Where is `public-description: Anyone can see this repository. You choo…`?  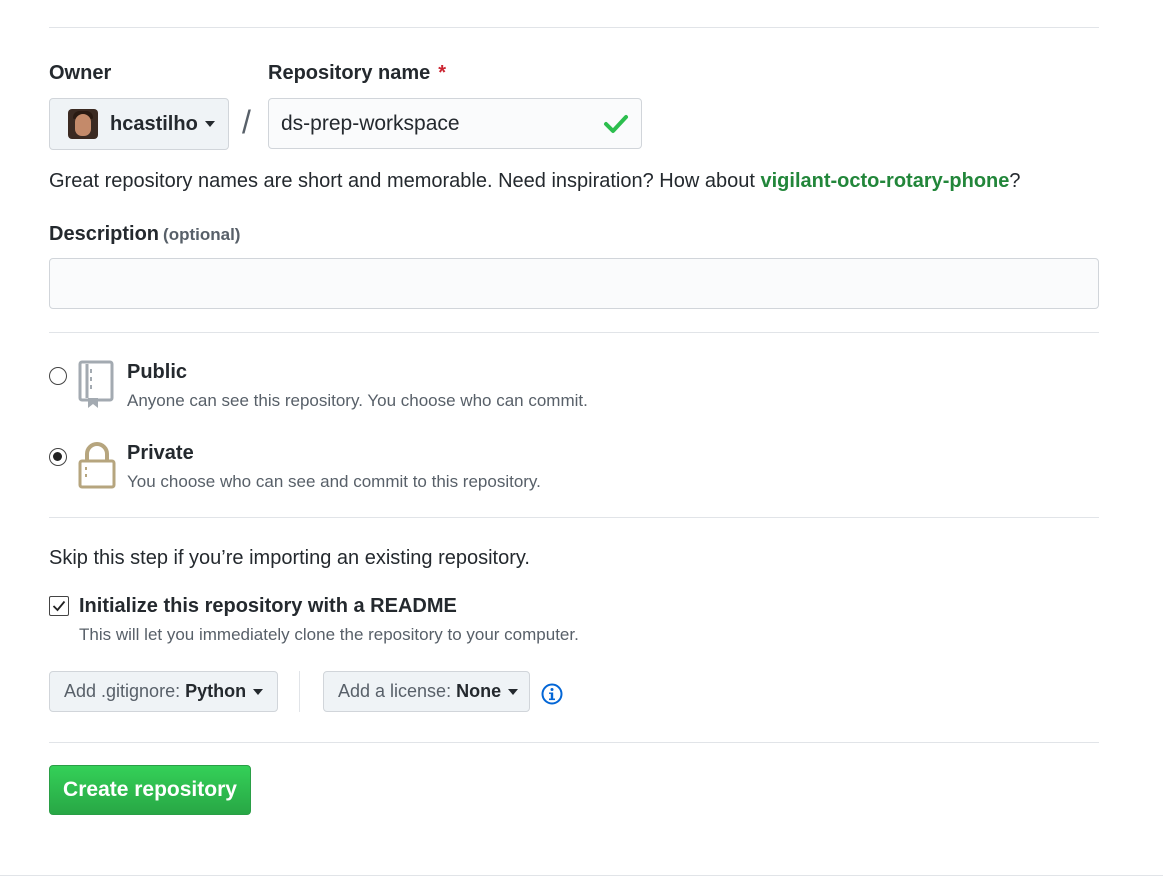
public-description: Anyone can see this repository. You choo… is located at coordinates (357, 400).